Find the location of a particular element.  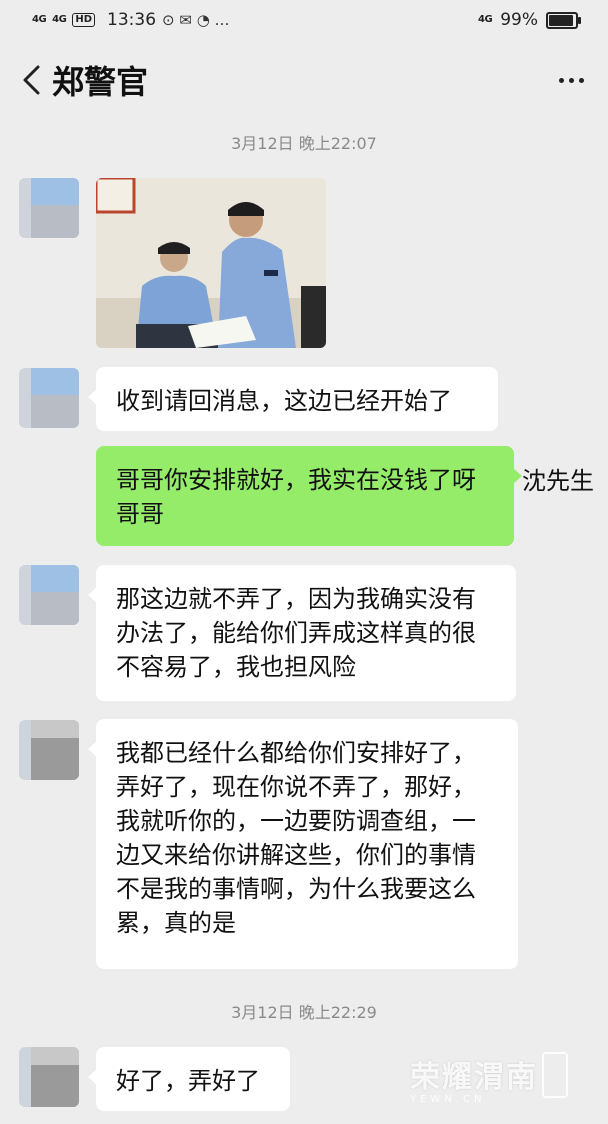

photo-message is located at coordinates (211, 263).